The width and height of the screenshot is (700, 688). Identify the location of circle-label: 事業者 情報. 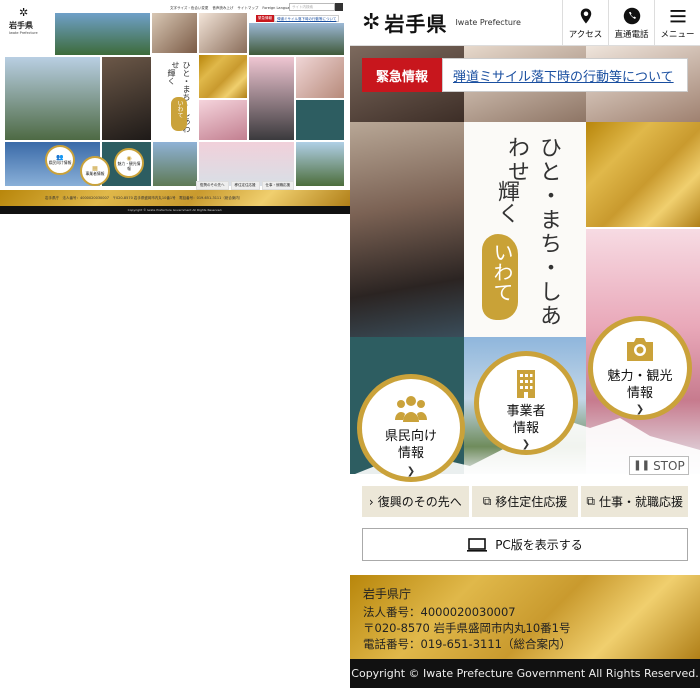
(526, 420).